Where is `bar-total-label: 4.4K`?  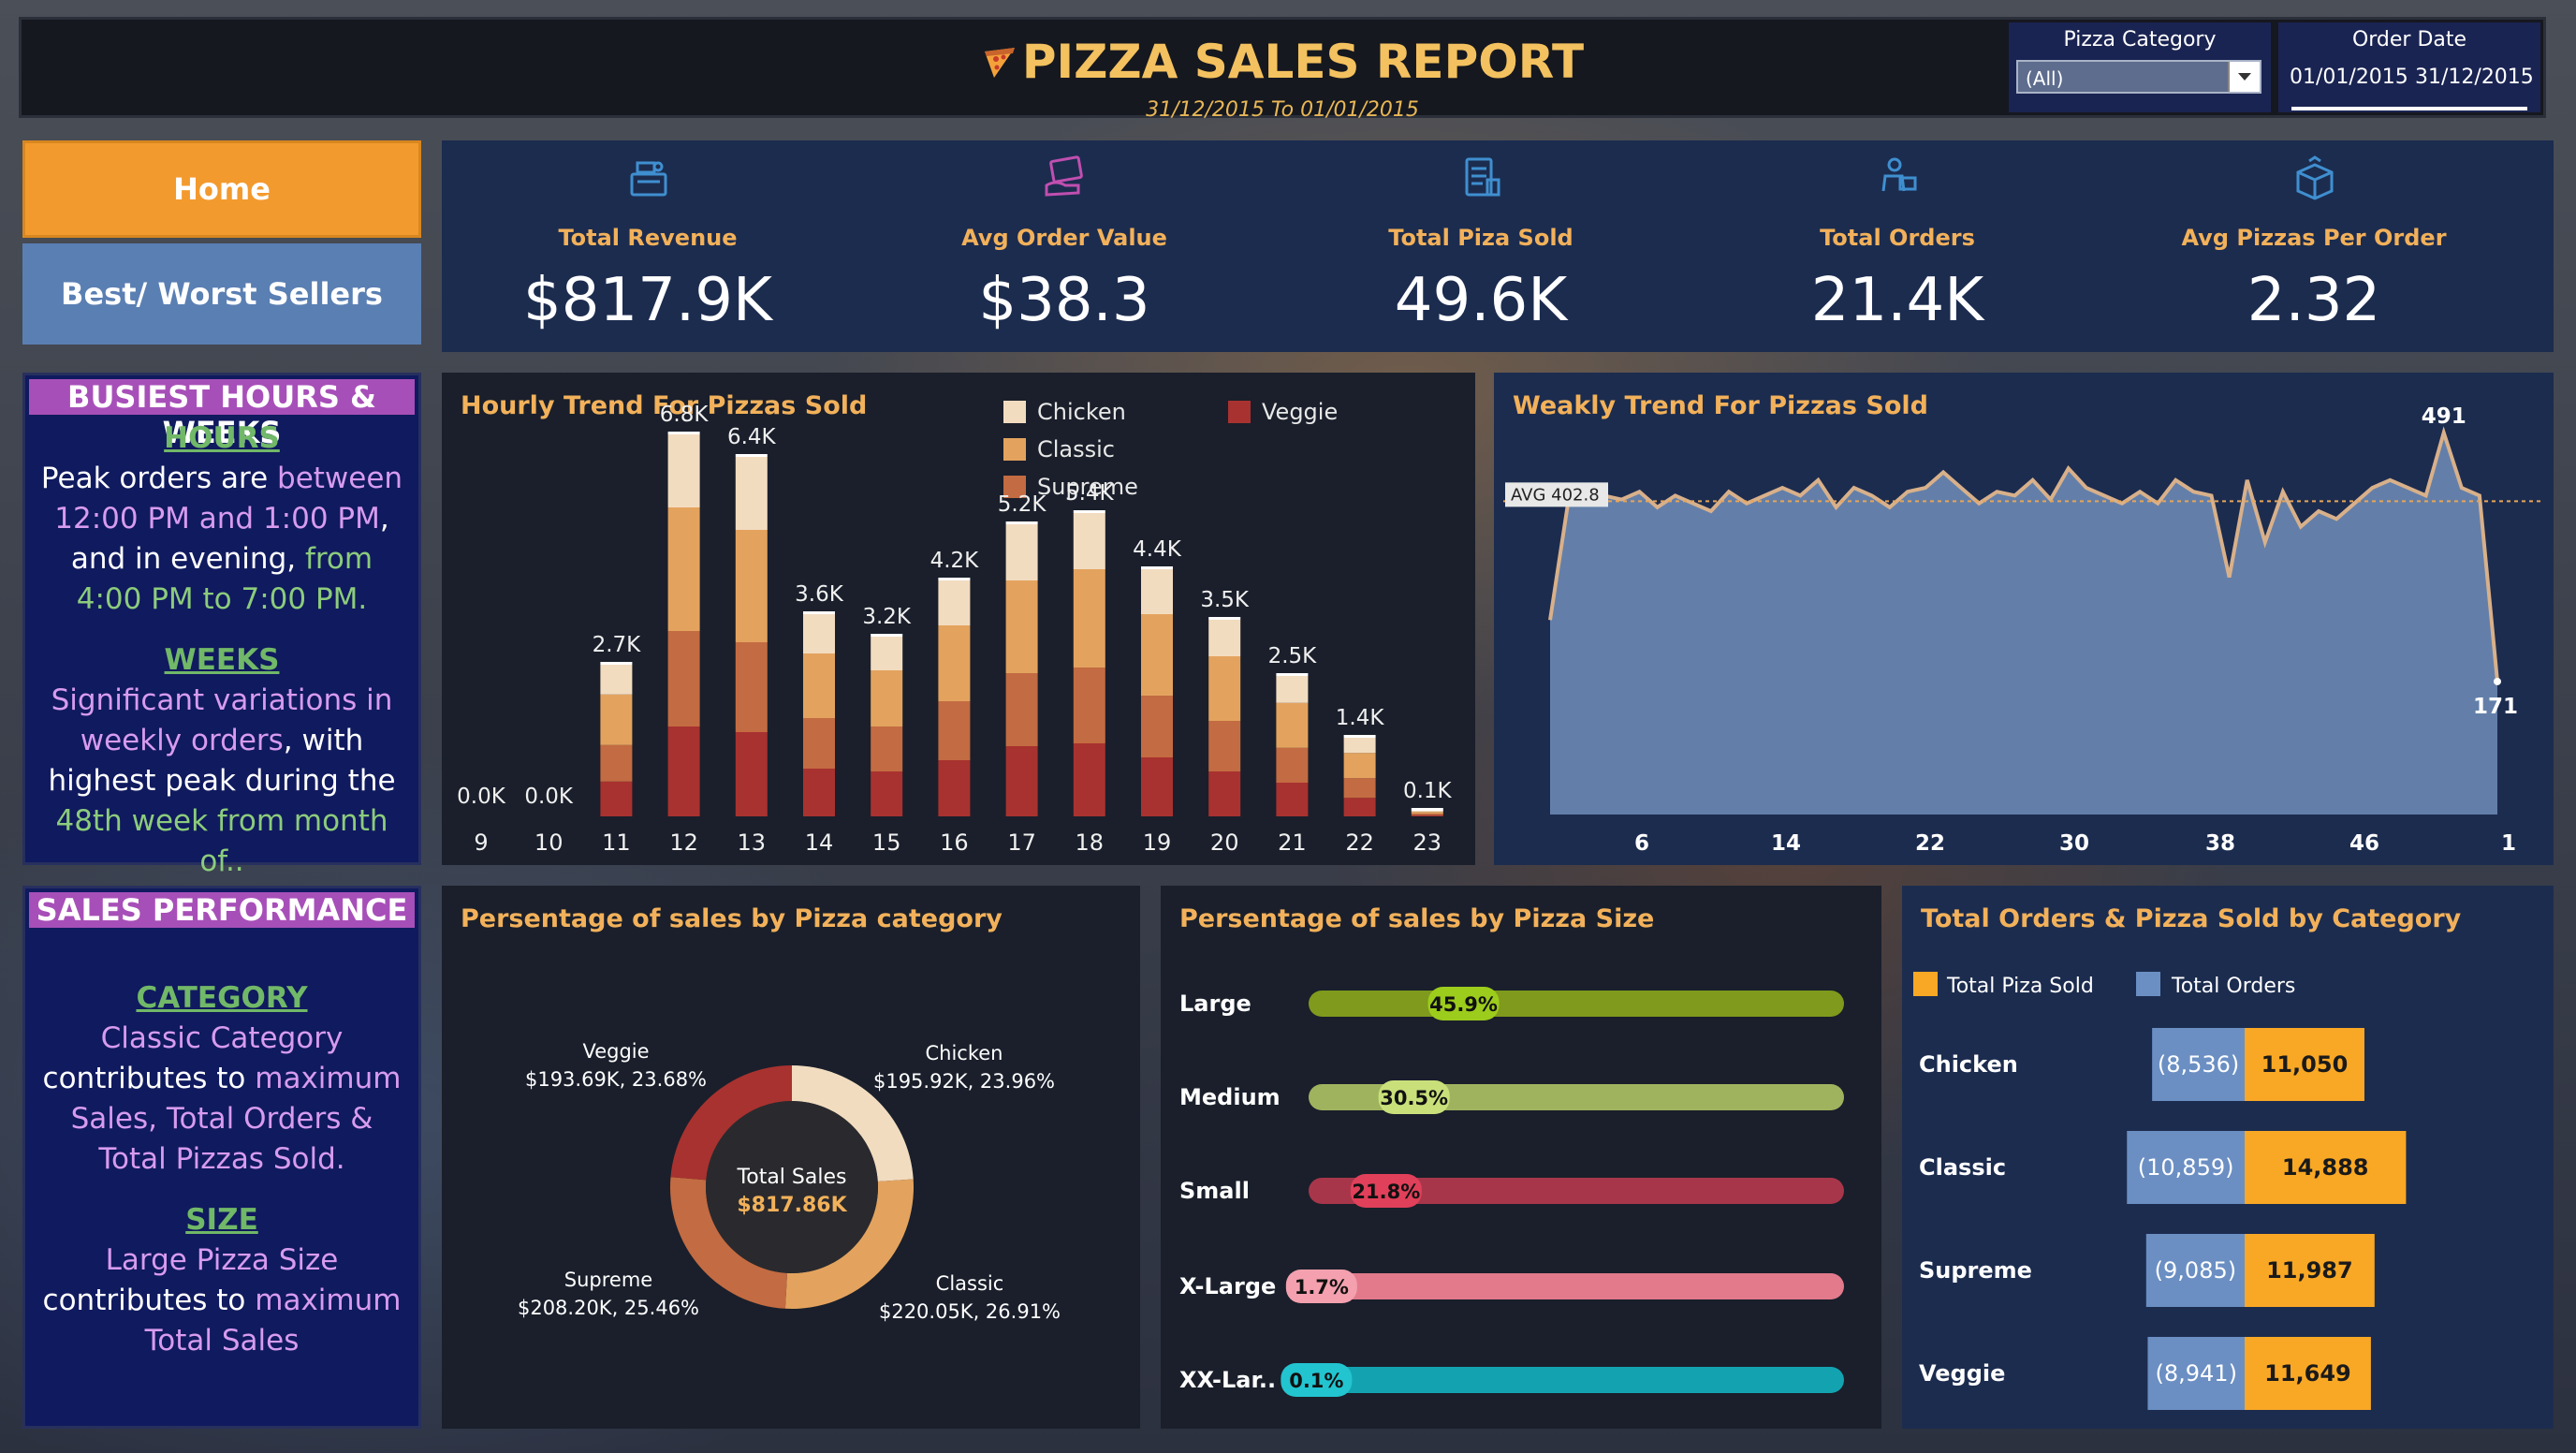 bar-total-label: 4.4K is located at coordinates (1157, 549).